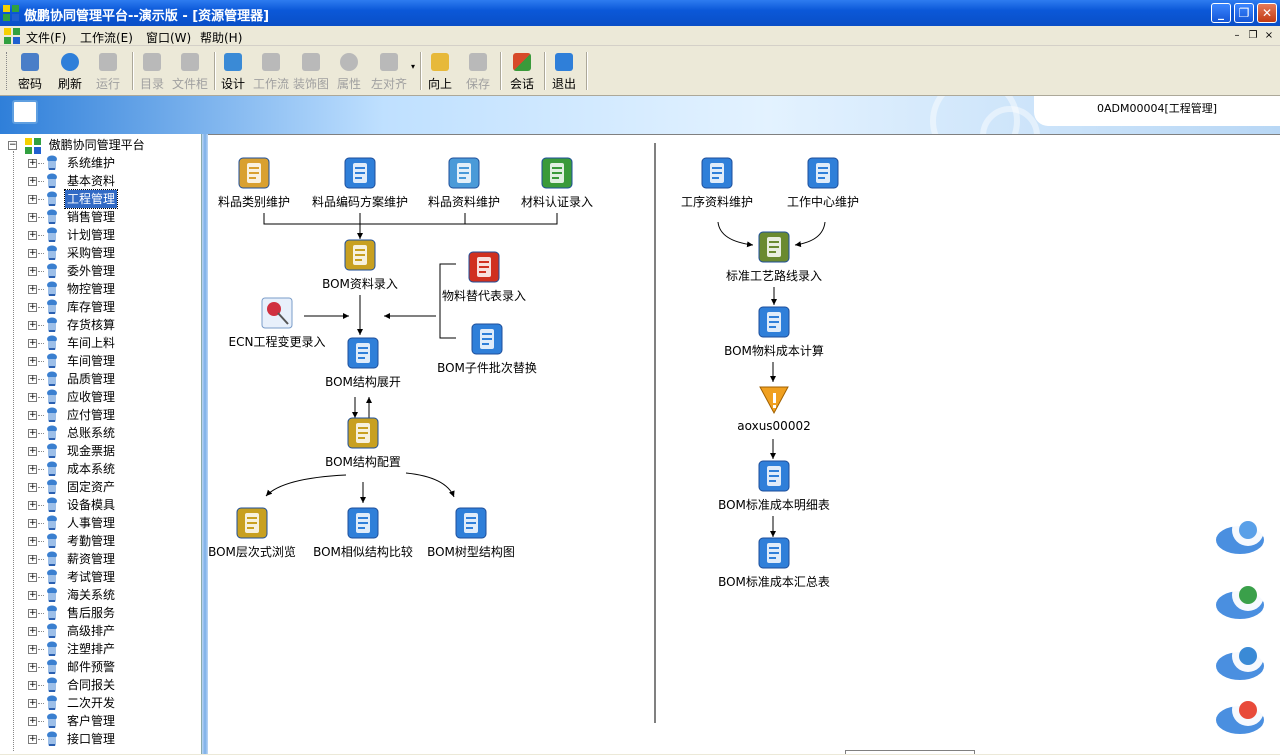  I want to click on flow-node-bom-entry: BOM资料录入, so click(360, 265).